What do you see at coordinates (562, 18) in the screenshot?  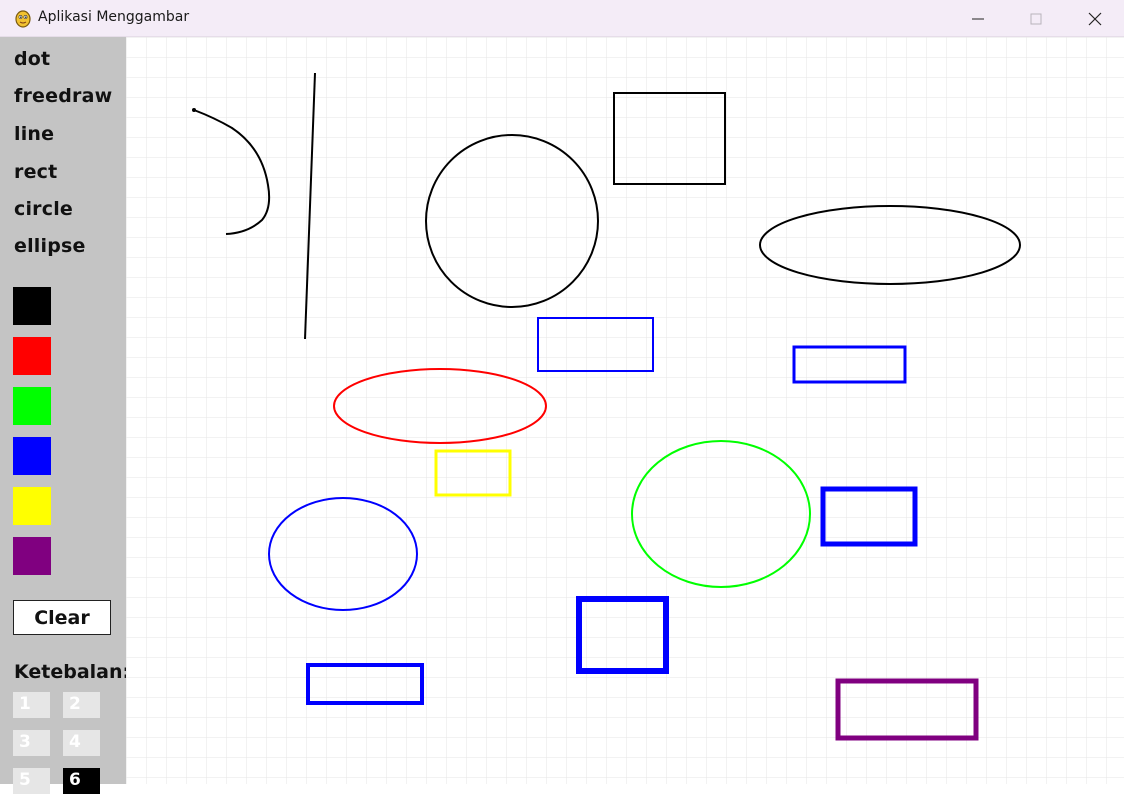 I see `title-bar: Aplikasi Menggambar` at bounding box center [562, 18].